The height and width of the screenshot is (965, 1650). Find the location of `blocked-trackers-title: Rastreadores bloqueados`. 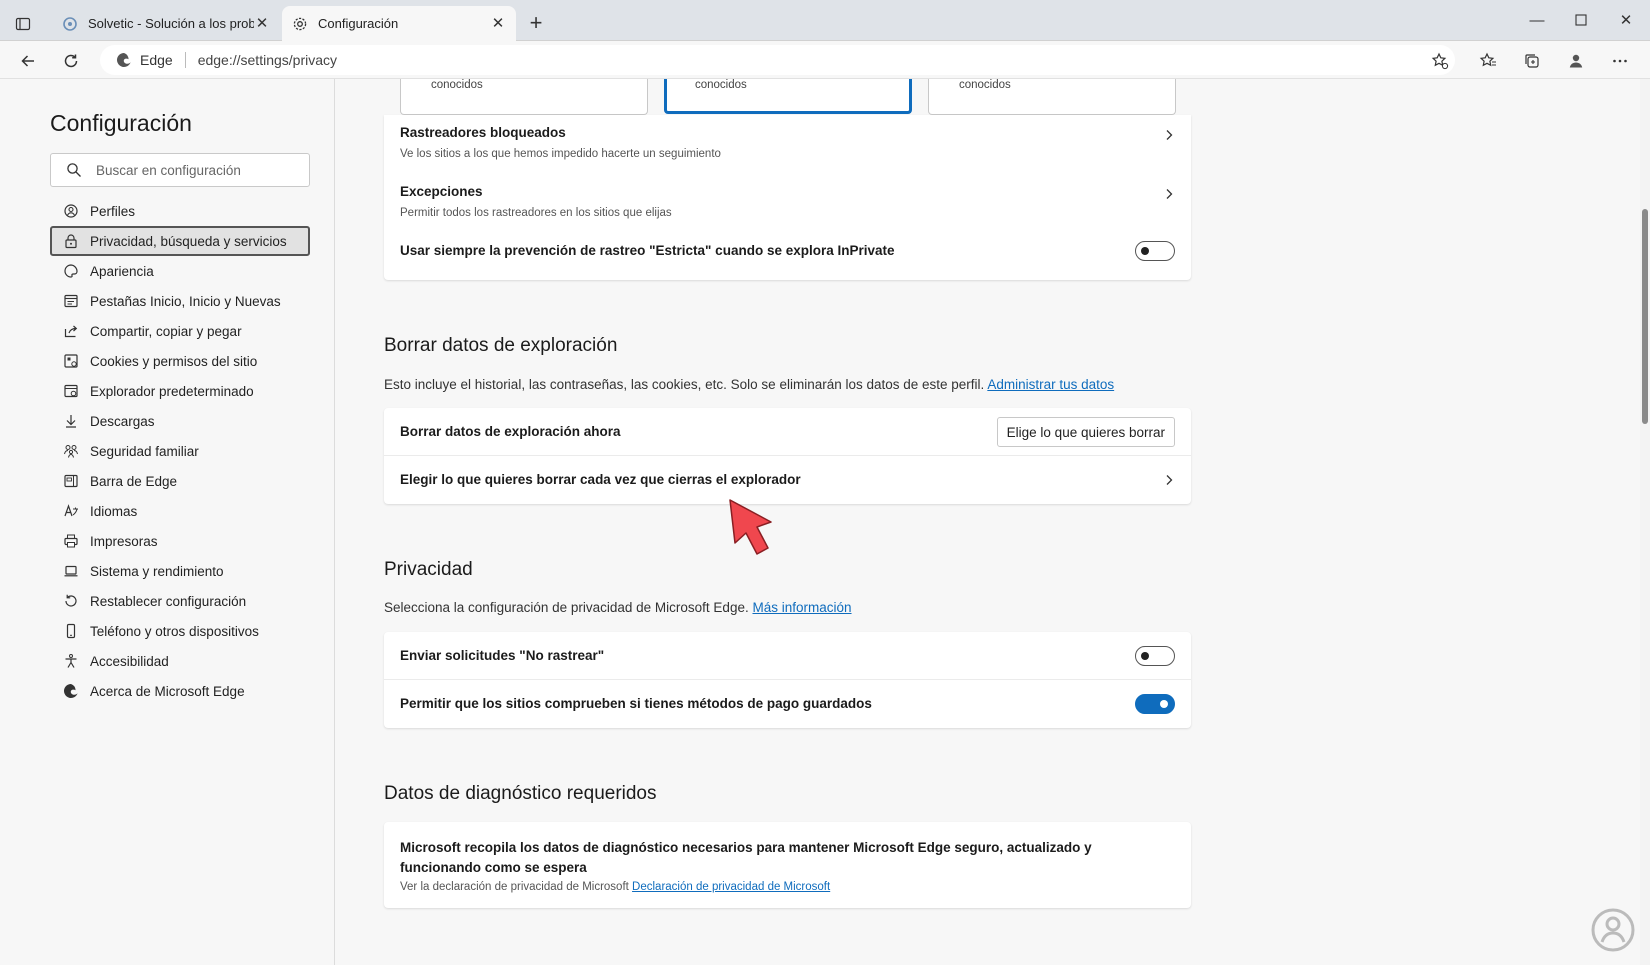

blocked-trackers-title: Rastreadores bloqueados is located at coordinates (483, 132).